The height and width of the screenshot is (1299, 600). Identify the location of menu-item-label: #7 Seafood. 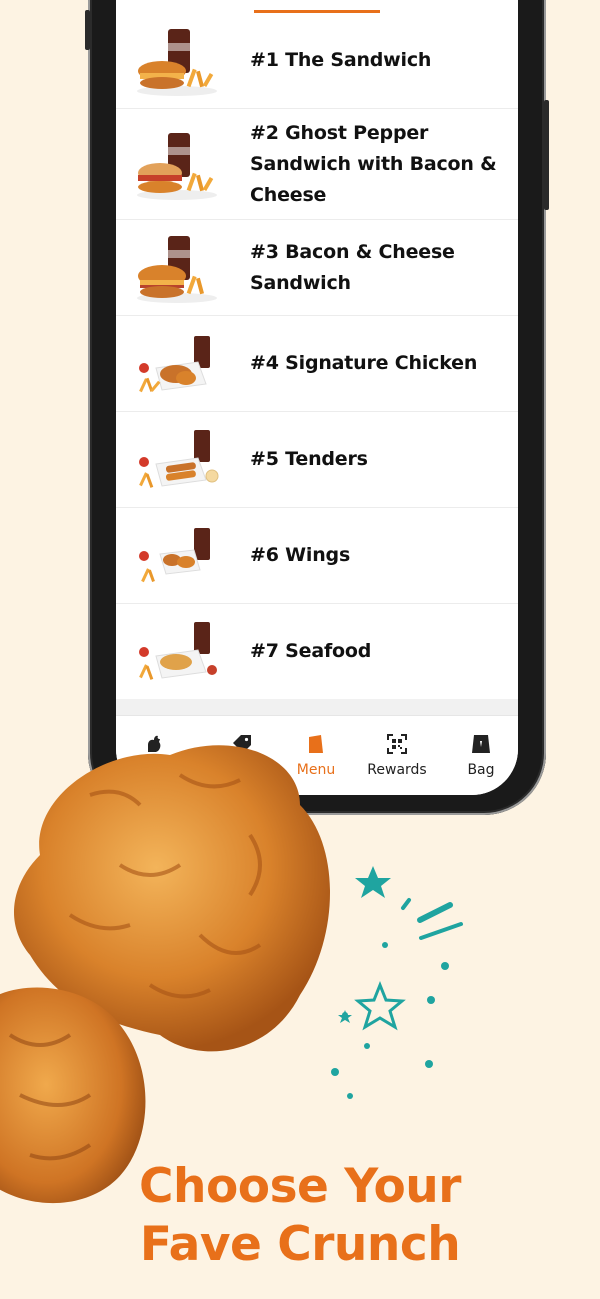
(311, 651).